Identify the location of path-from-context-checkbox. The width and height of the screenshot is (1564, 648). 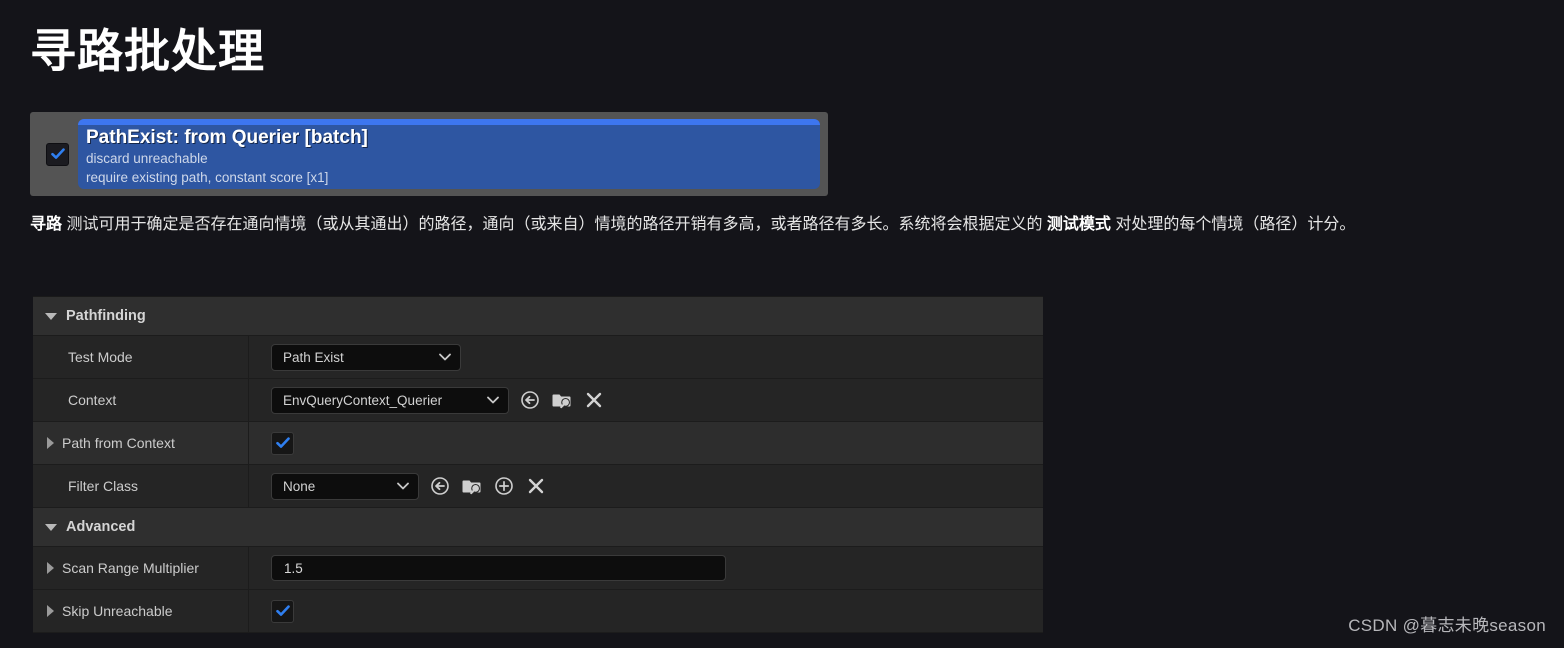
(282, 443).